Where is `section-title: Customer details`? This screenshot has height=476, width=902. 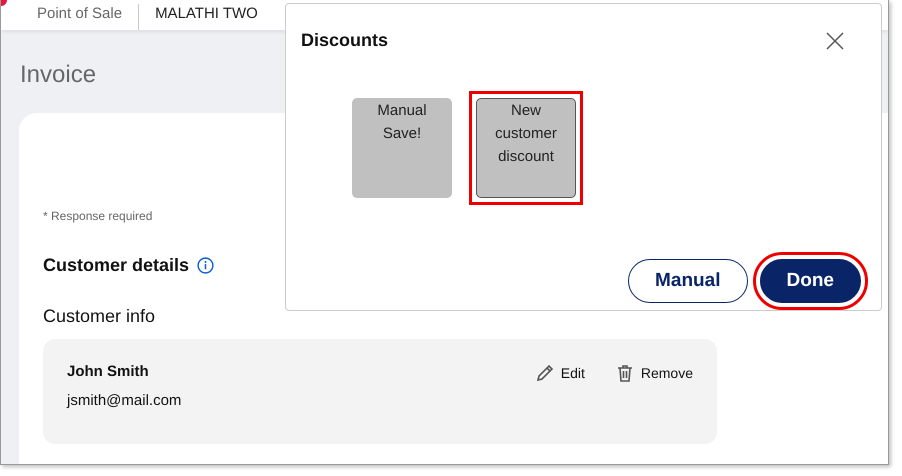
section-title: Customer details is located at coordinates (116, 265).